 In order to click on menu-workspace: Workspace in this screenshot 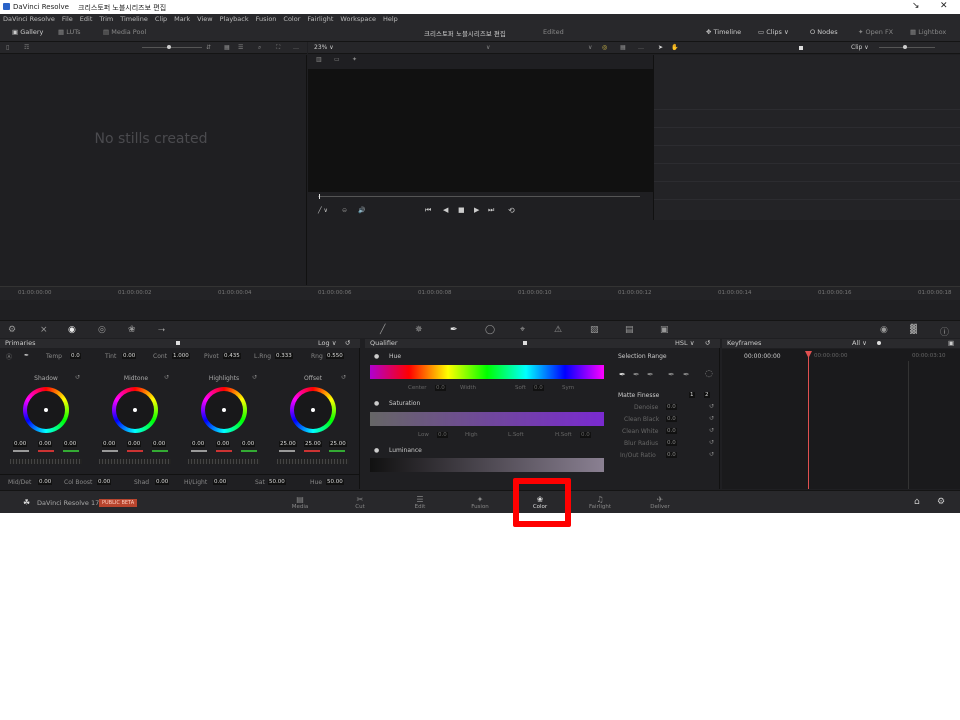, I will do `click(358, 19)`.